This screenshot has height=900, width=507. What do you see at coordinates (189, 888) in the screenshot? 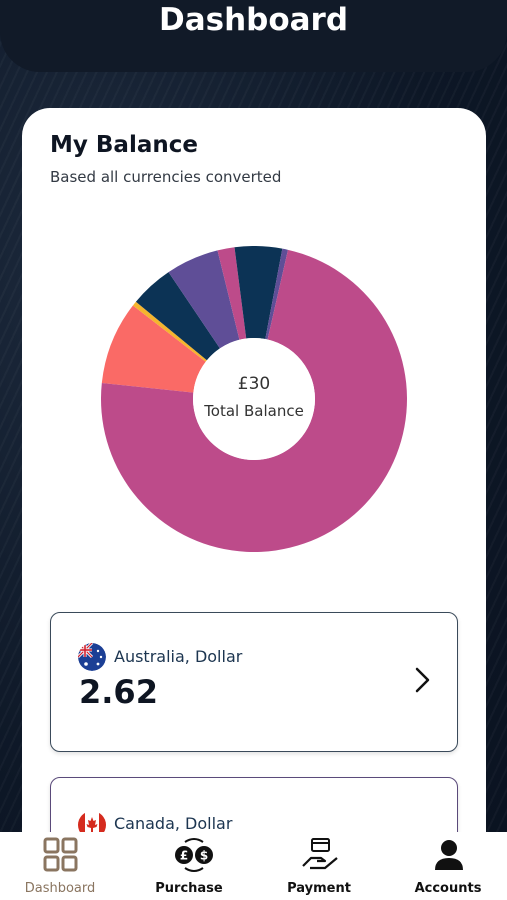
I see `tab-label: Purchase` at bounding box center [189, 888].